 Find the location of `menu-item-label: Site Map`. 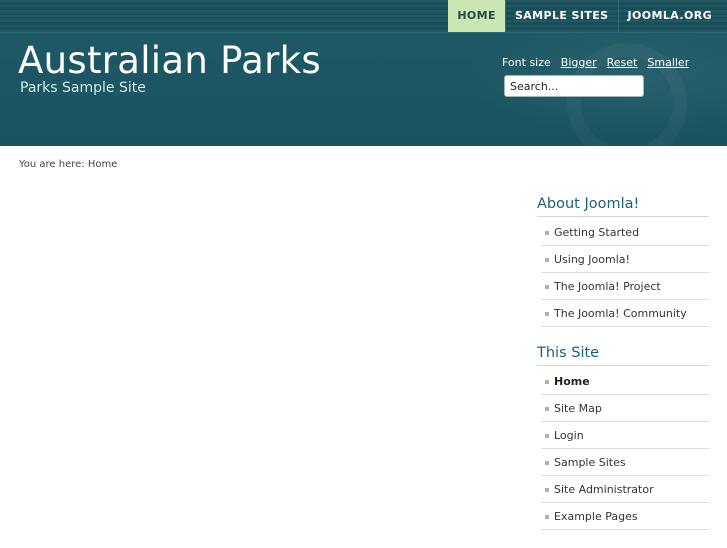

menu-item-label: Site Map is located at coordinates (578, 408).